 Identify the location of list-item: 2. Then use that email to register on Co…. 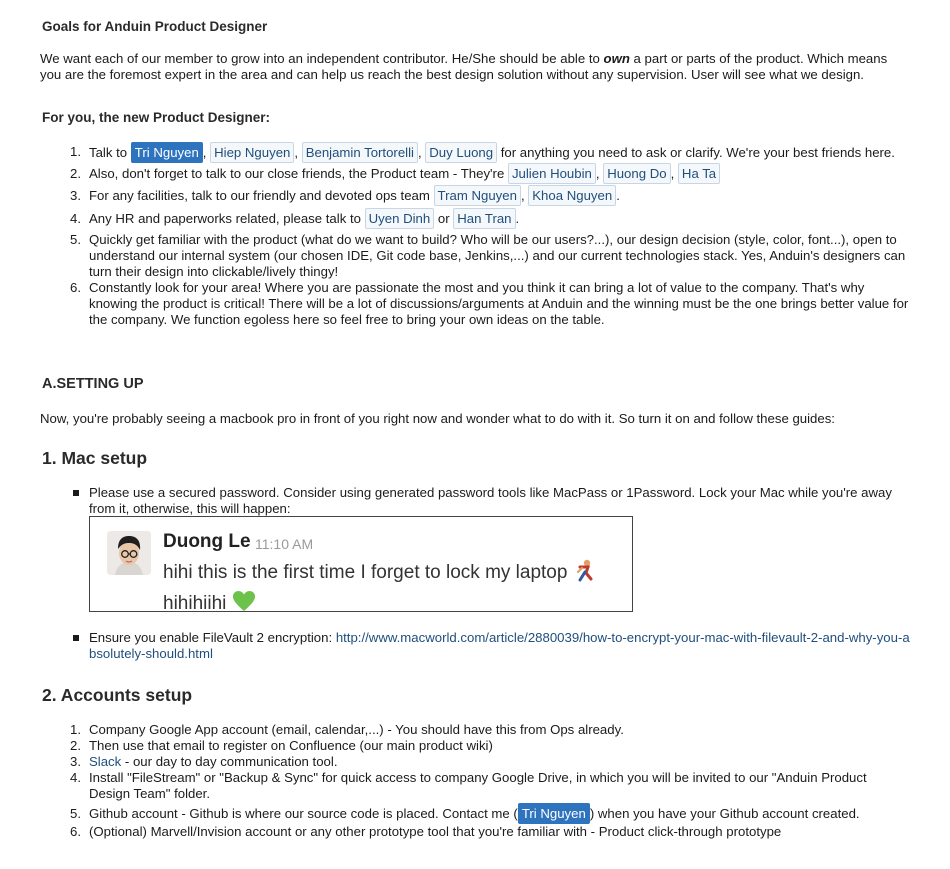
(490, 746).